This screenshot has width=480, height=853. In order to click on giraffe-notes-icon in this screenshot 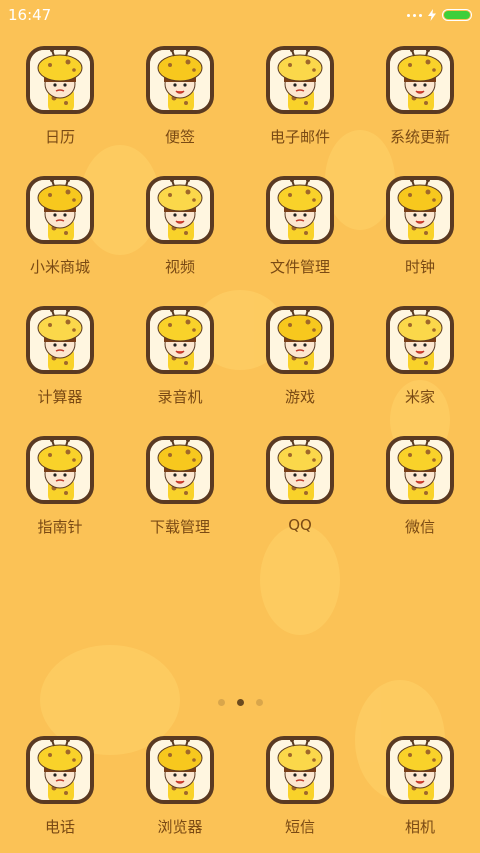, I will do `click(180, 80)`.